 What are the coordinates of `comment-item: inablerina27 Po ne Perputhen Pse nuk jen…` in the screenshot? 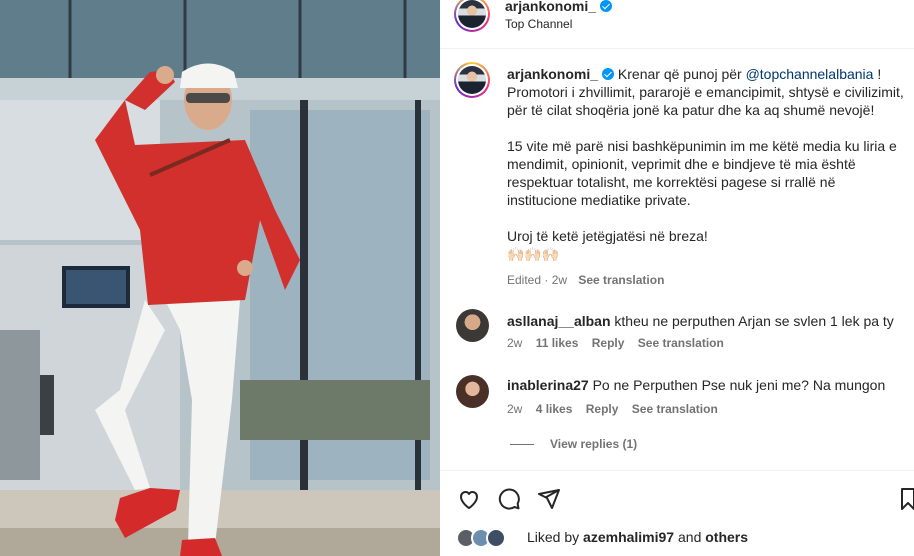 It's located at (681, 399).